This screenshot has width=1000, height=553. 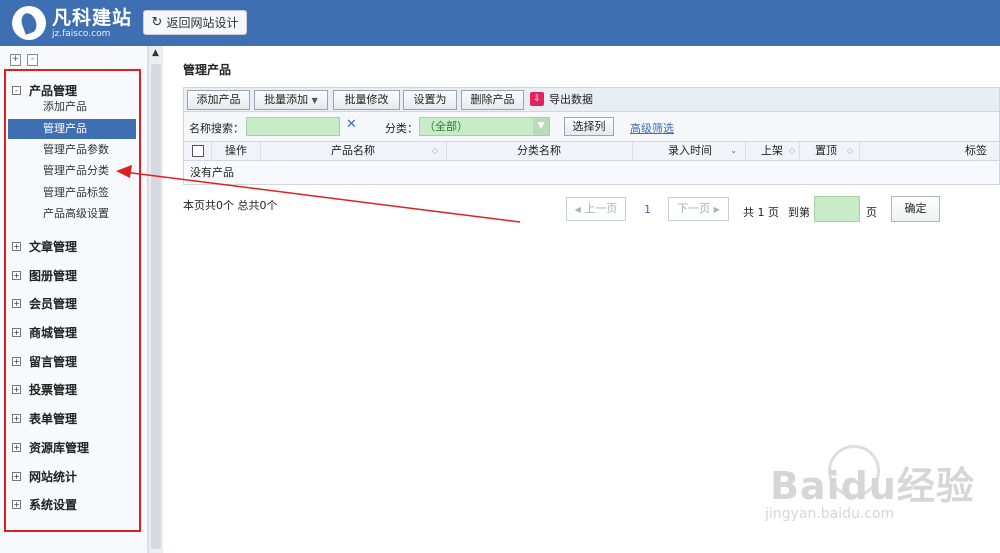 I want to click on page-title: 管理产品, so click(x=207, y=70).